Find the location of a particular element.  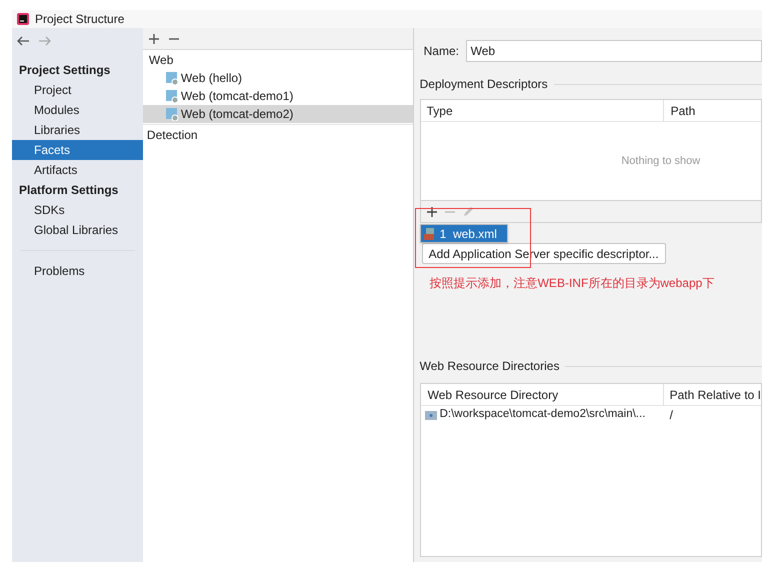

pencil-icon is located at coordinates (468, 211).